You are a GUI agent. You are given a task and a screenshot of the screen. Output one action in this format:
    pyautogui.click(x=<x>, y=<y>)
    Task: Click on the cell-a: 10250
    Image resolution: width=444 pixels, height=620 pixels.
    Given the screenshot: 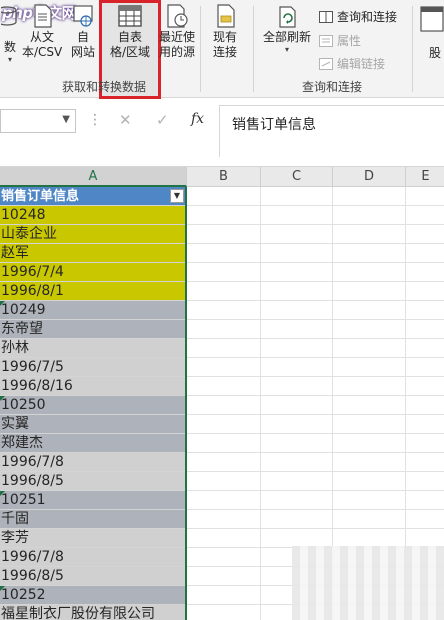 What is the action you would take?
    pyautogui.click(x=93, y=405)
    